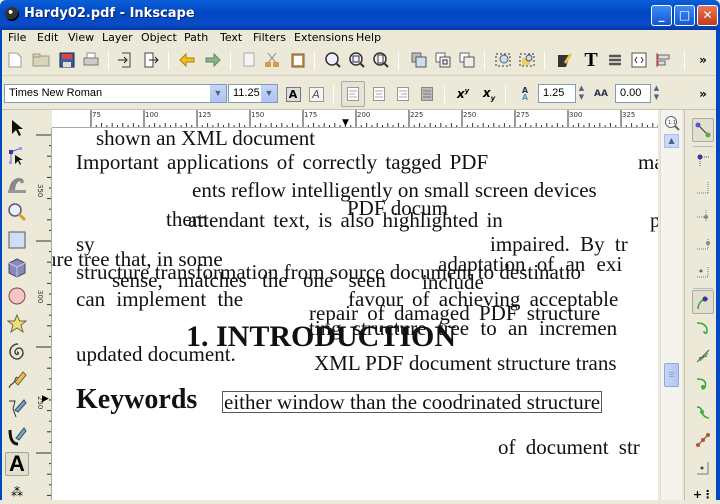  What do you see at coordinates (703, 160) in the screenshot?
I see `snap-bbox-button` at bounding box center [703, 160].